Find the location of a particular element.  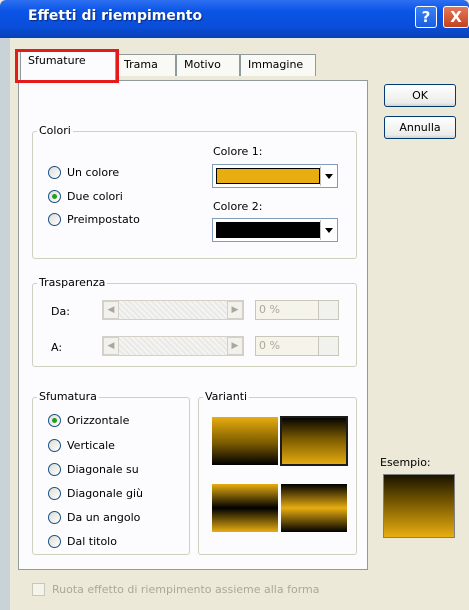

radio-due-colori-label: Due colori is located at coordinates (95, 196).